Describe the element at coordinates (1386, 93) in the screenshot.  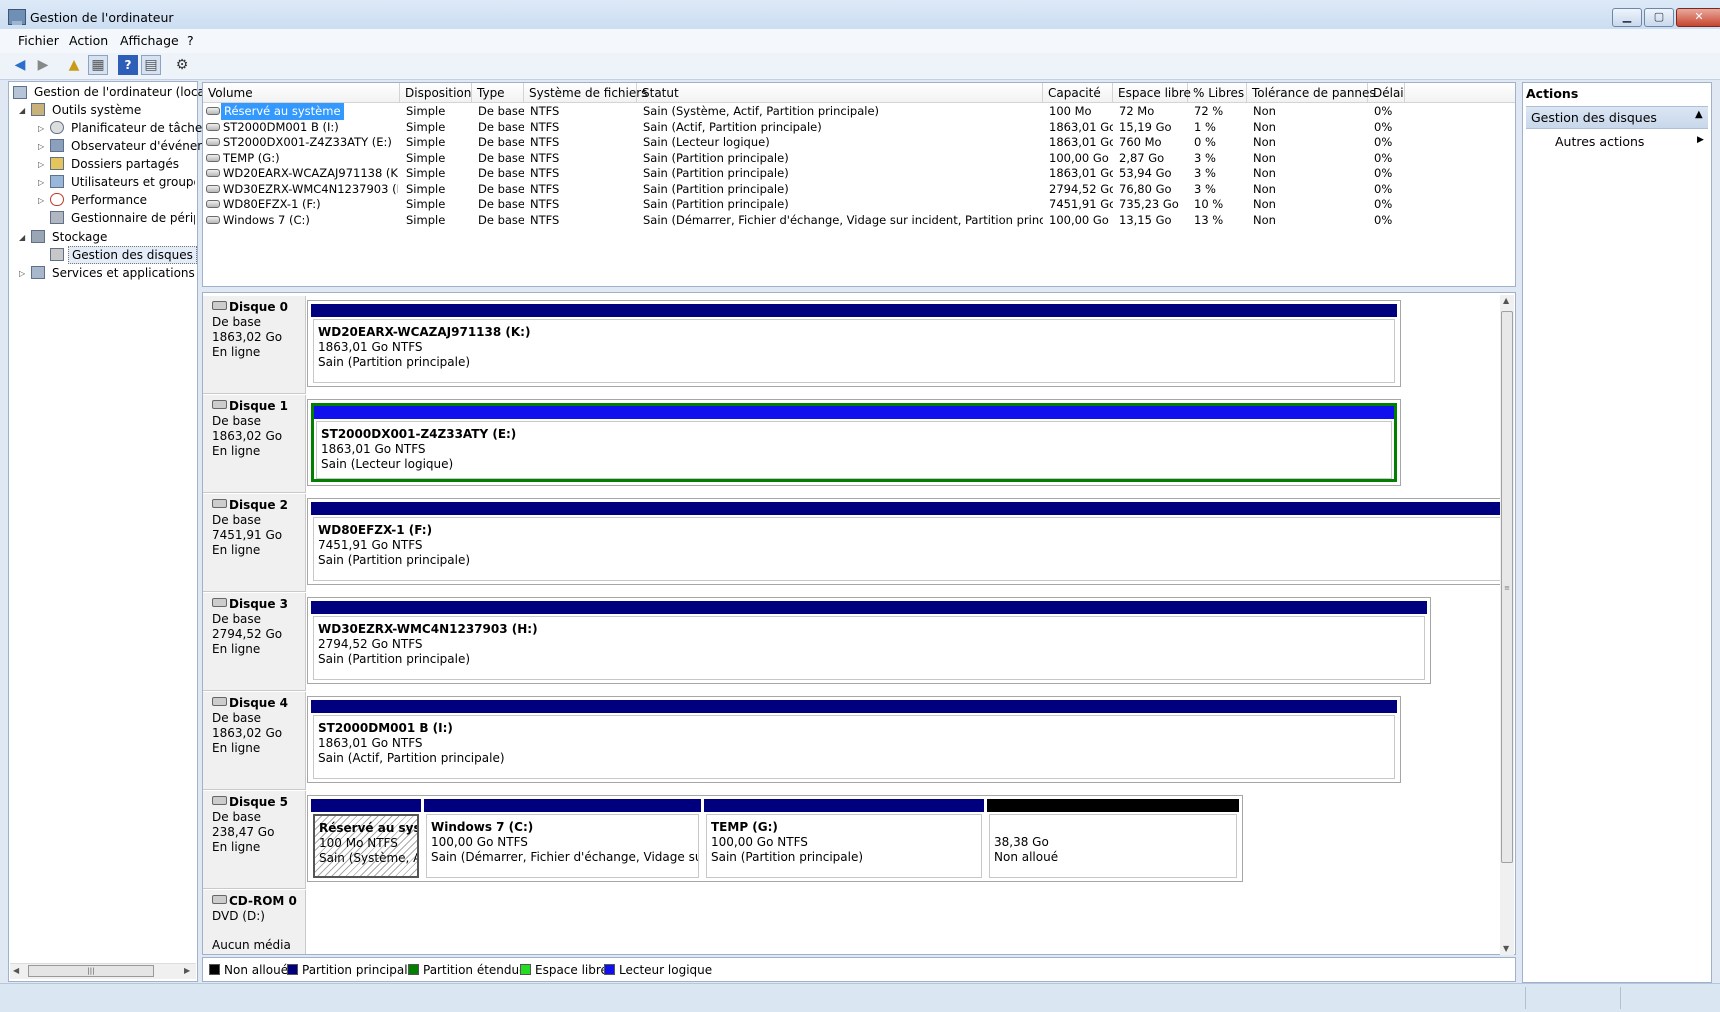
I see `column-overhead: Délai` at that location.